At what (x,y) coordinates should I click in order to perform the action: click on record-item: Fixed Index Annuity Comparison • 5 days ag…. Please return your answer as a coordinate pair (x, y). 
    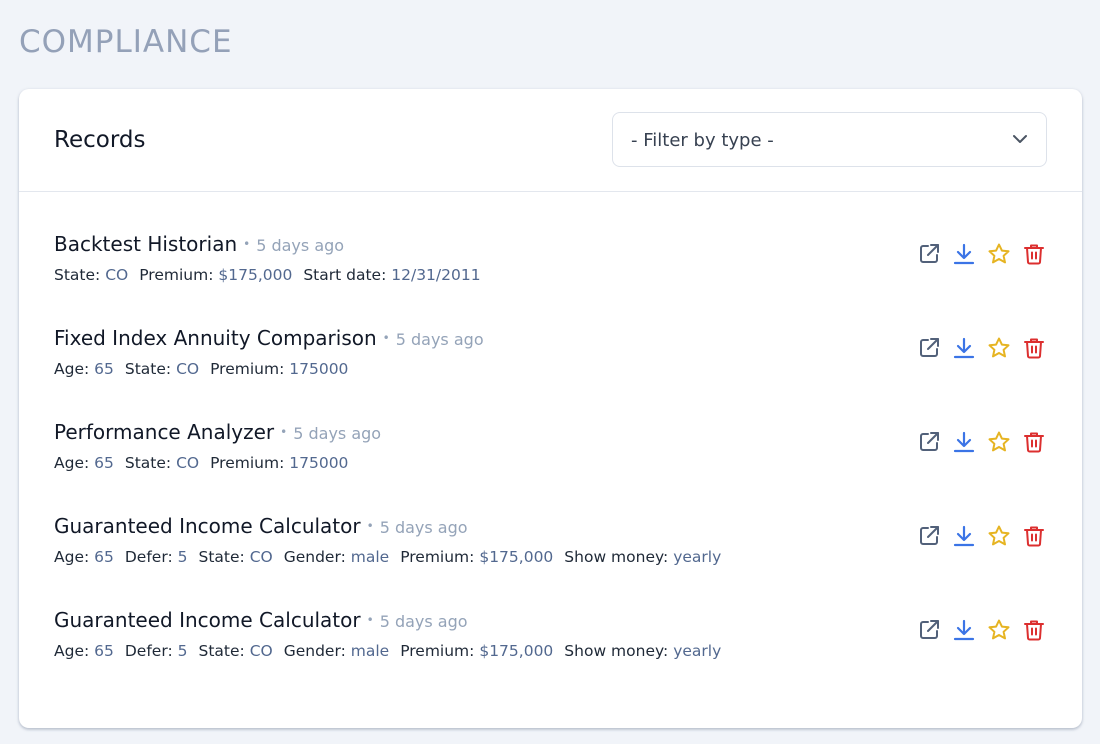
    Looking at the image, I should click on (550, 373).